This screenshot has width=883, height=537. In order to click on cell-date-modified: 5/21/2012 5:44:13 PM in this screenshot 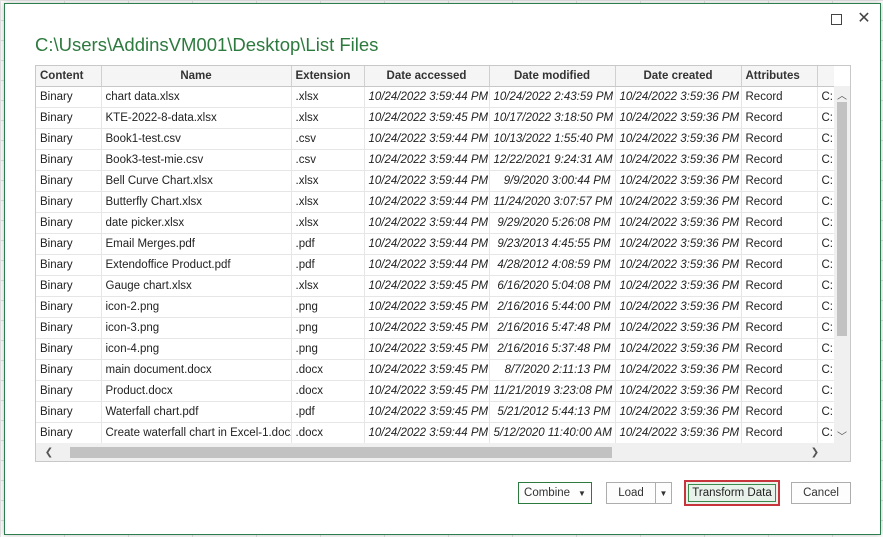, I will do `click(552, 412)`.